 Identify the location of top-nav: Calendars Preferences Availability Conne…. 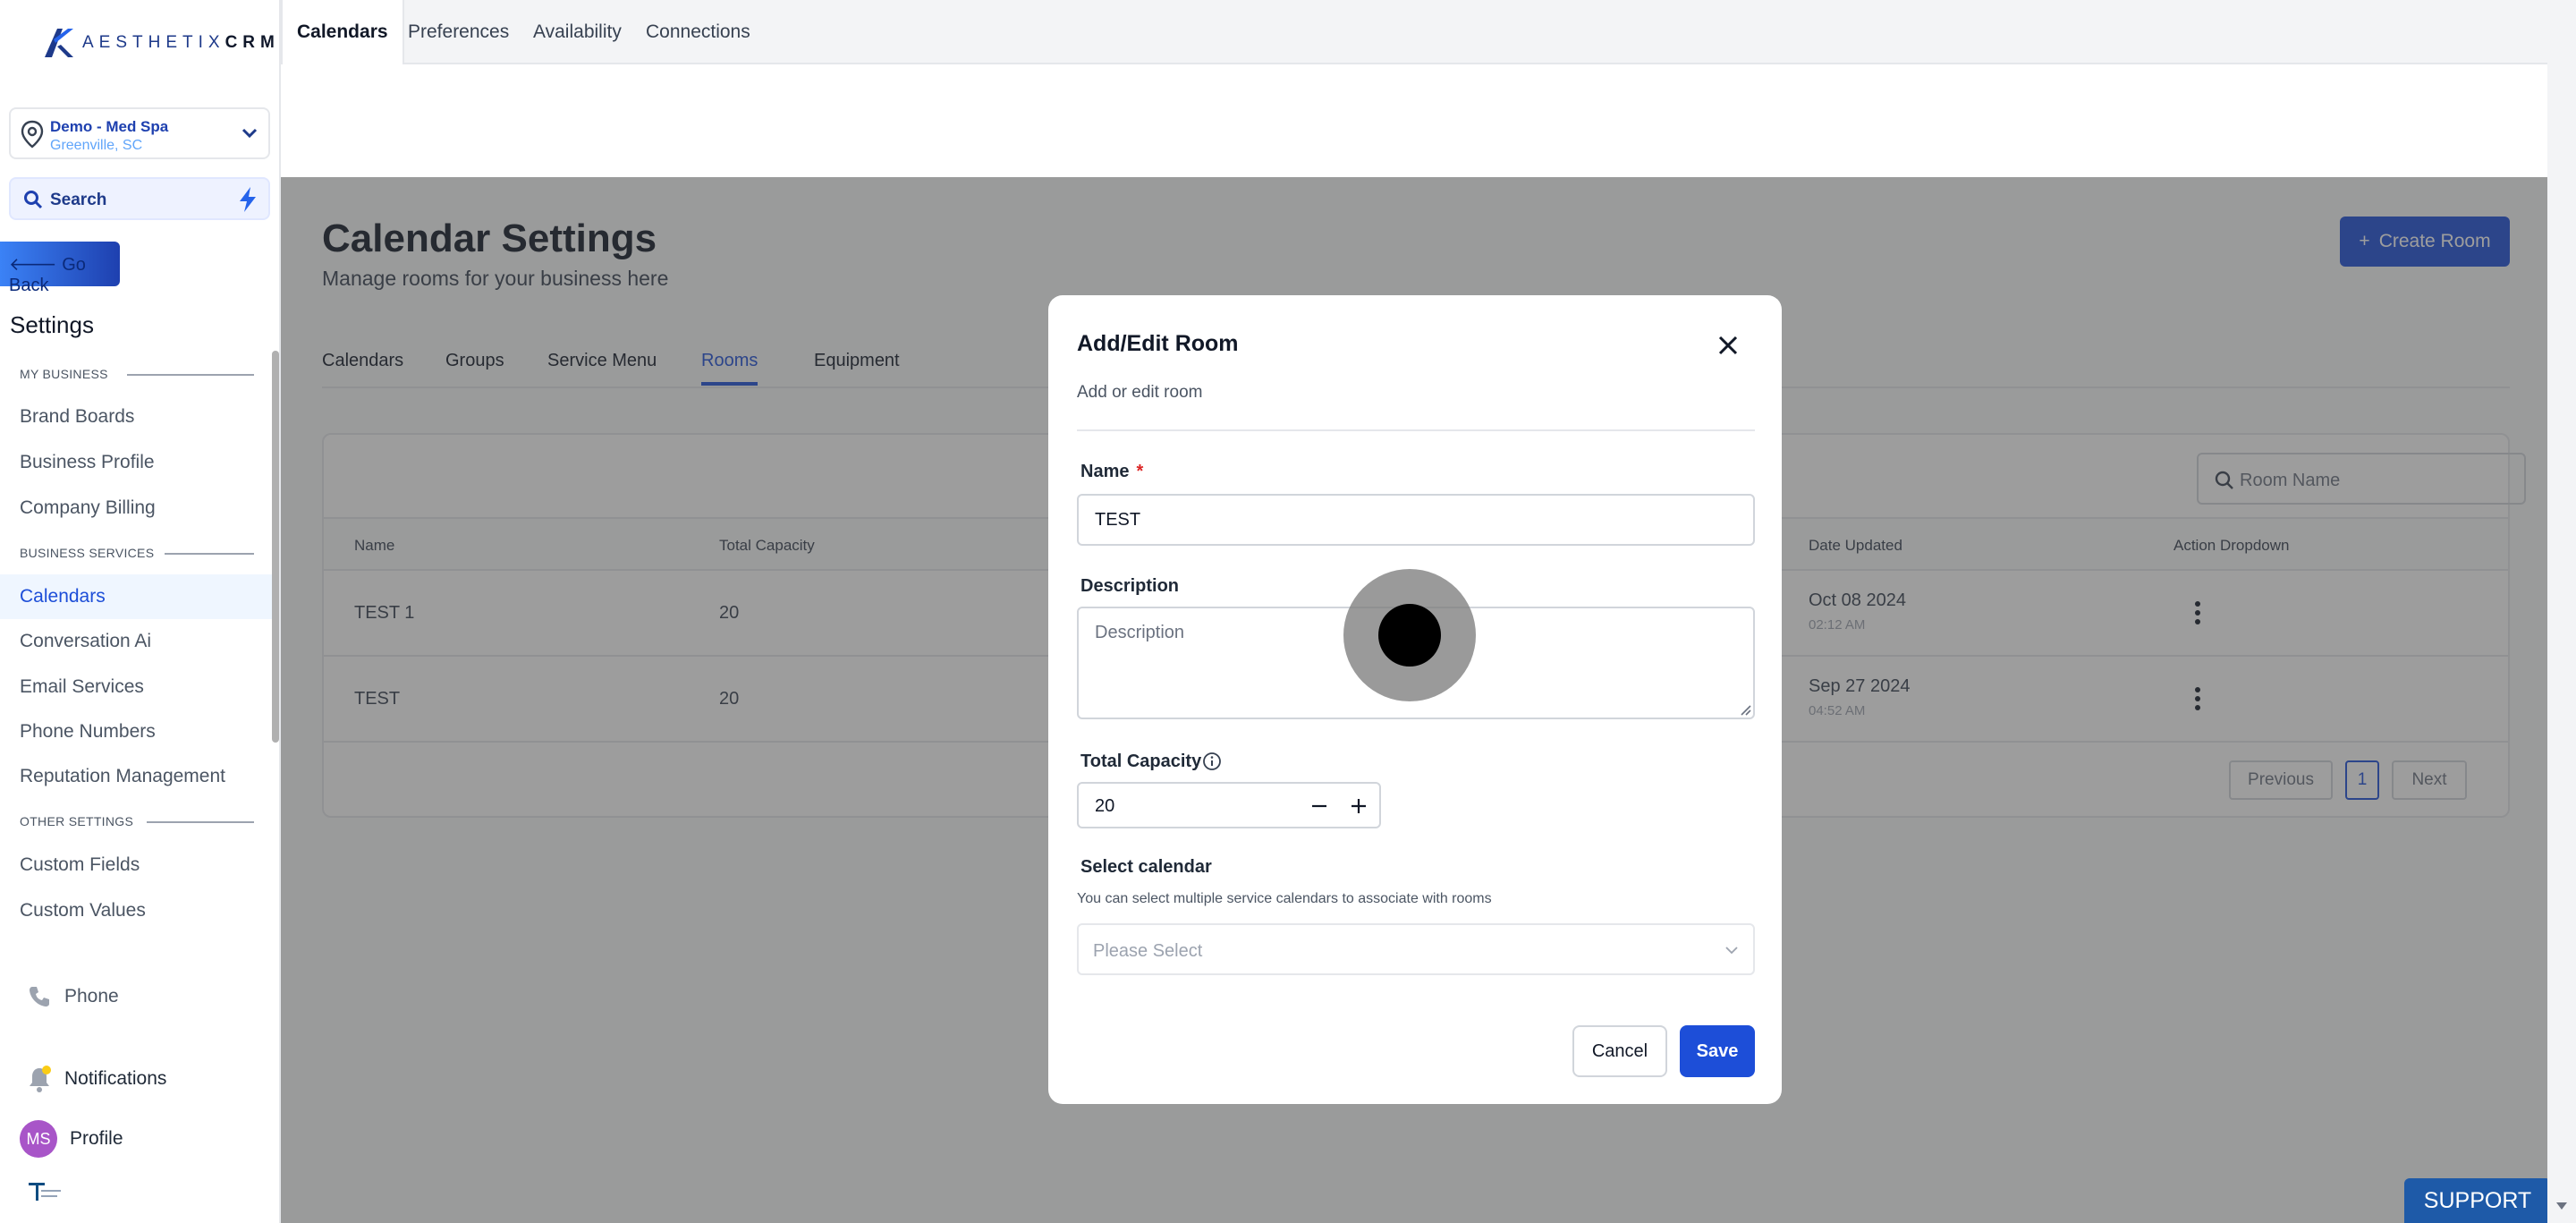
(1414, 32).